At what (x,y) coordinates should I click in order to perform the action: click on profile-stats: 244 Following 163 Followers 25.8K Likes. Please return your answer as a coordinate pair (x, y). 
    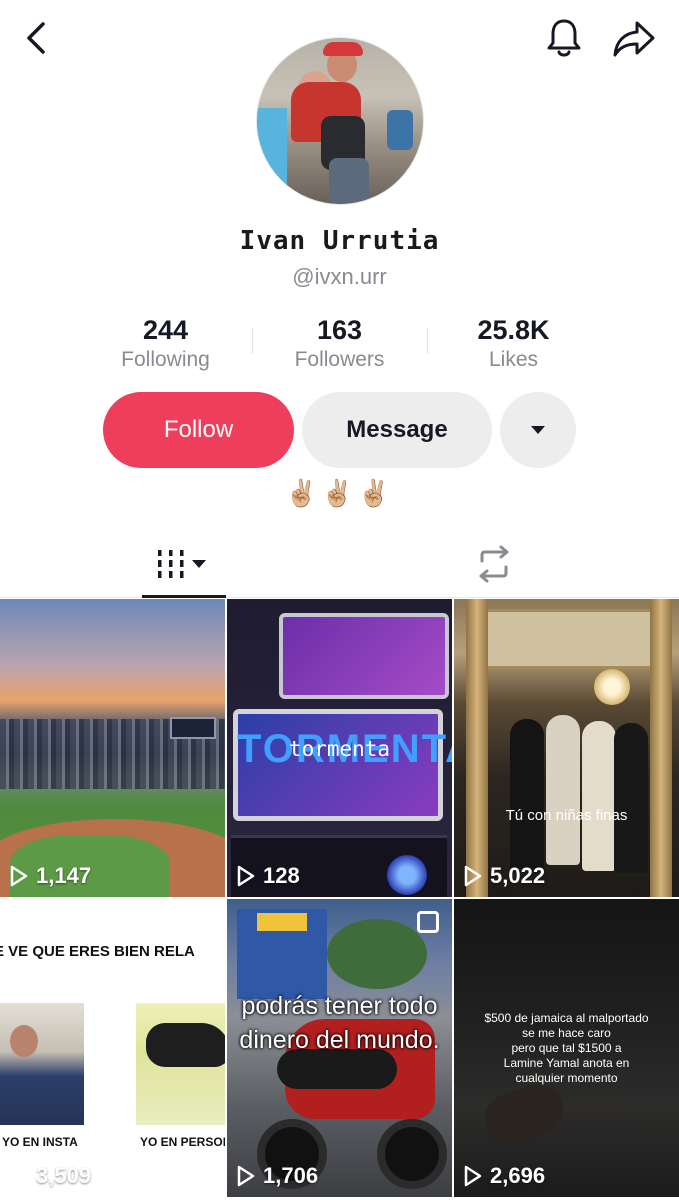
    Looking at the image, I should click on (339, 346).